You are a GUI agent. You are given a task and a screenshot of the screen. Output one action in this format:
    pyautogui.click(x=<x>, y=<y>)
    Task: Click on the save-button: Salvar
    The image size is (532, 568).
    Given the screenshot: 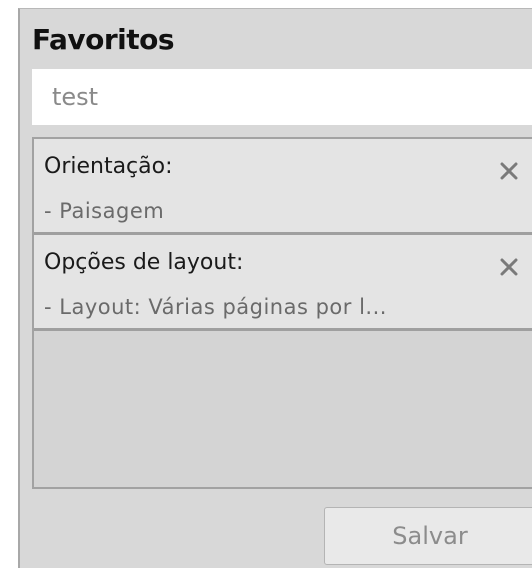 What is the action you would take?
    pyautogui.click(x=428, y=536)
    